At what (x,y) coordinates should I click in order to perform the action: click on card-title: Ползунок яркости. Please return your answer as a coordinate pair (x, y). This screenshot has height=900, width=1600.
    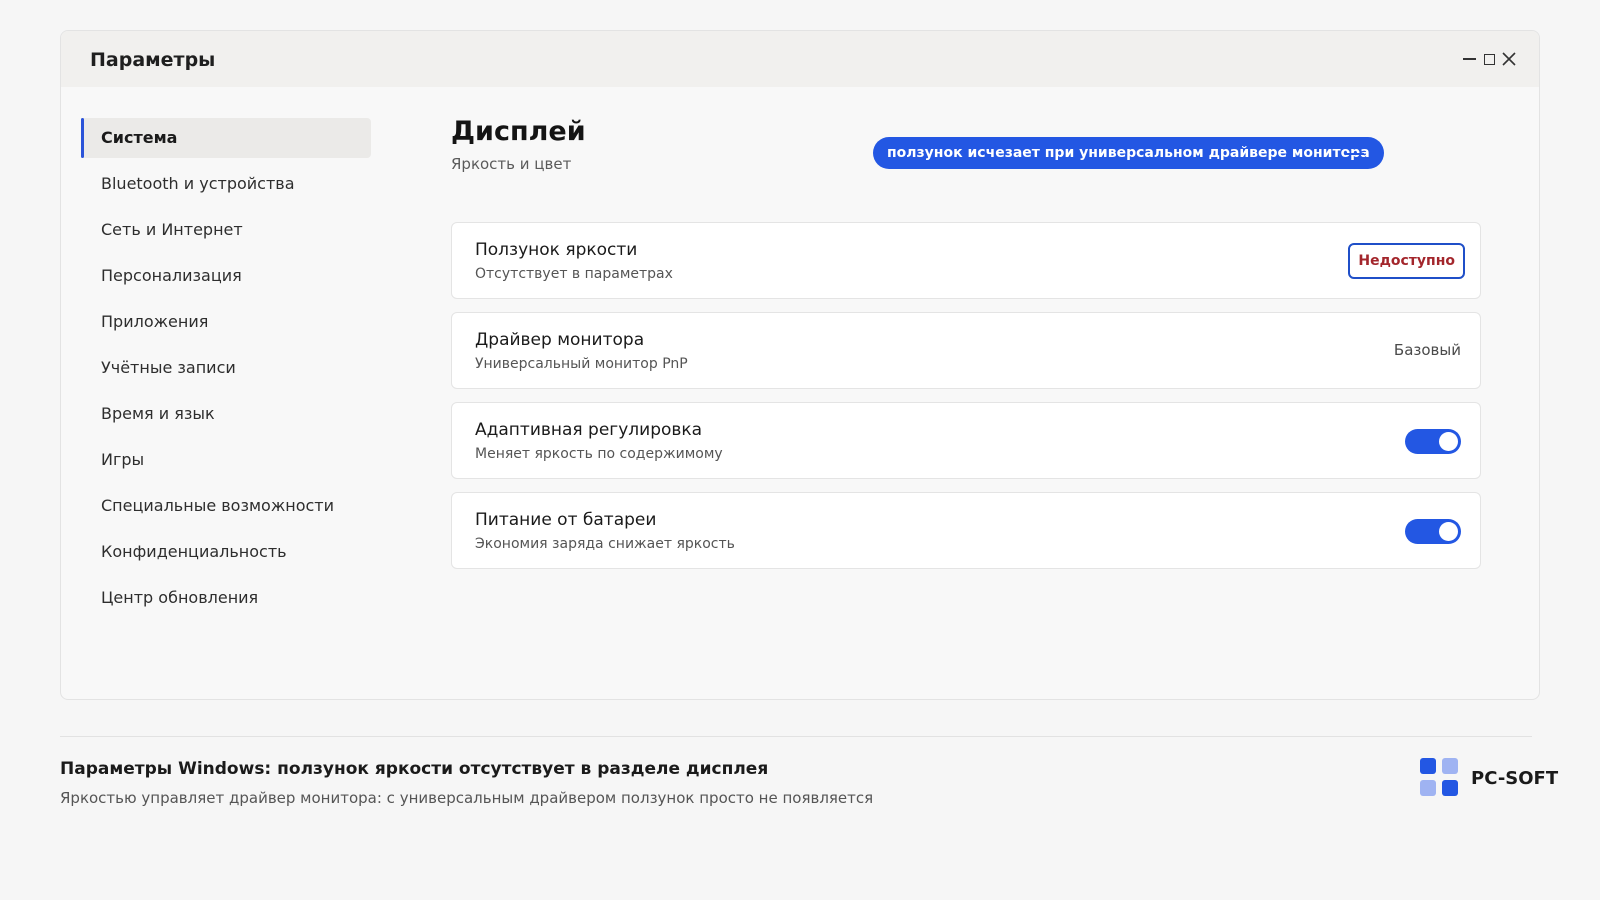
    Looking at the image, I should click on (556, 250).